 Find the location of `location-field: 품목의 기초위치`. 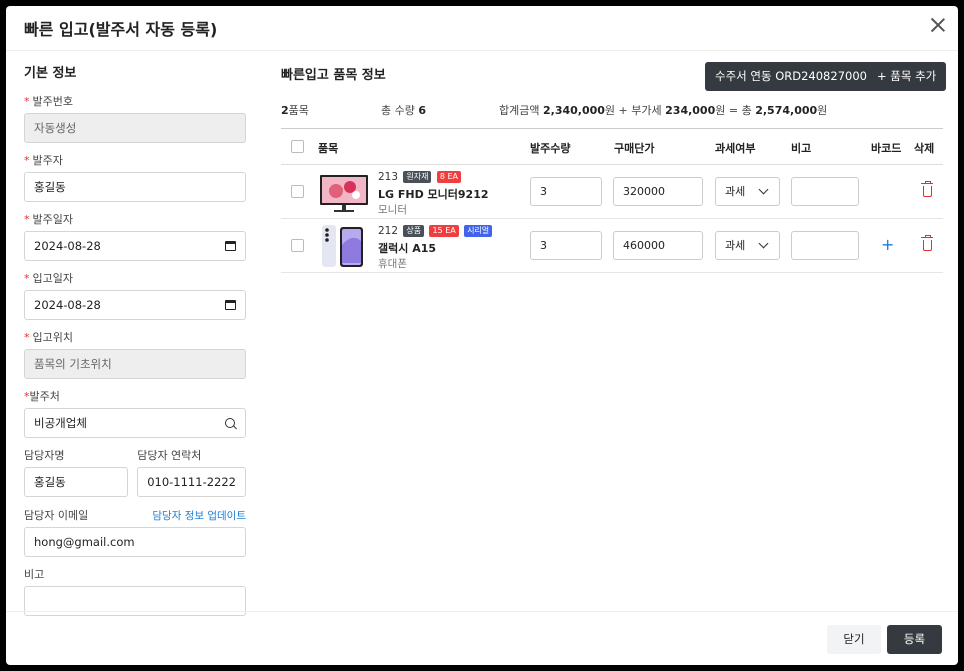

location-field: 품목의 기초위치 is located at coordinates (135, 364).